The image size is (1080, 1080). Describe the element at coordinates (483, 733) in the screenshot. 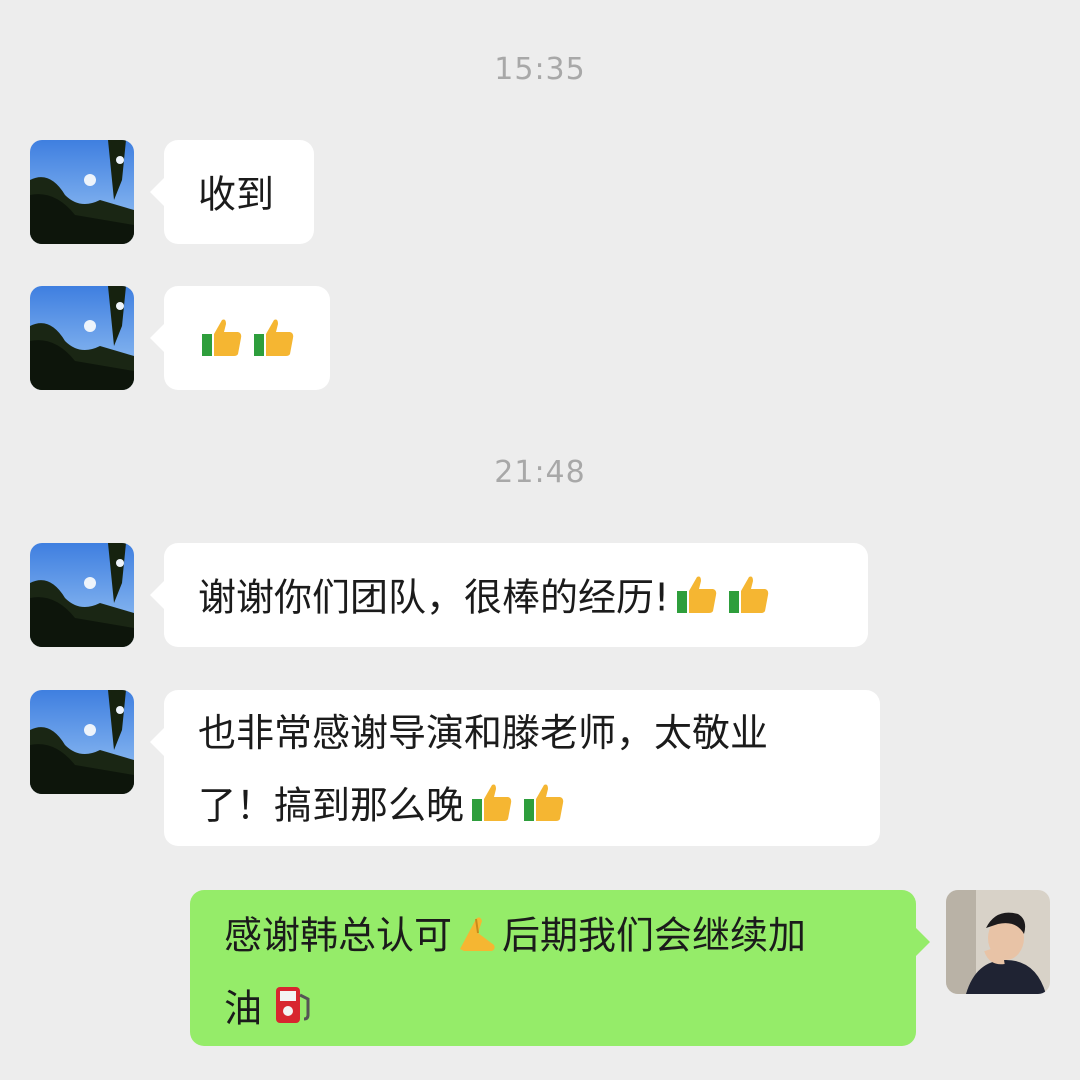

I see `message-text-line: 也非常感谢导演和滕老师，太敬业` at that location.